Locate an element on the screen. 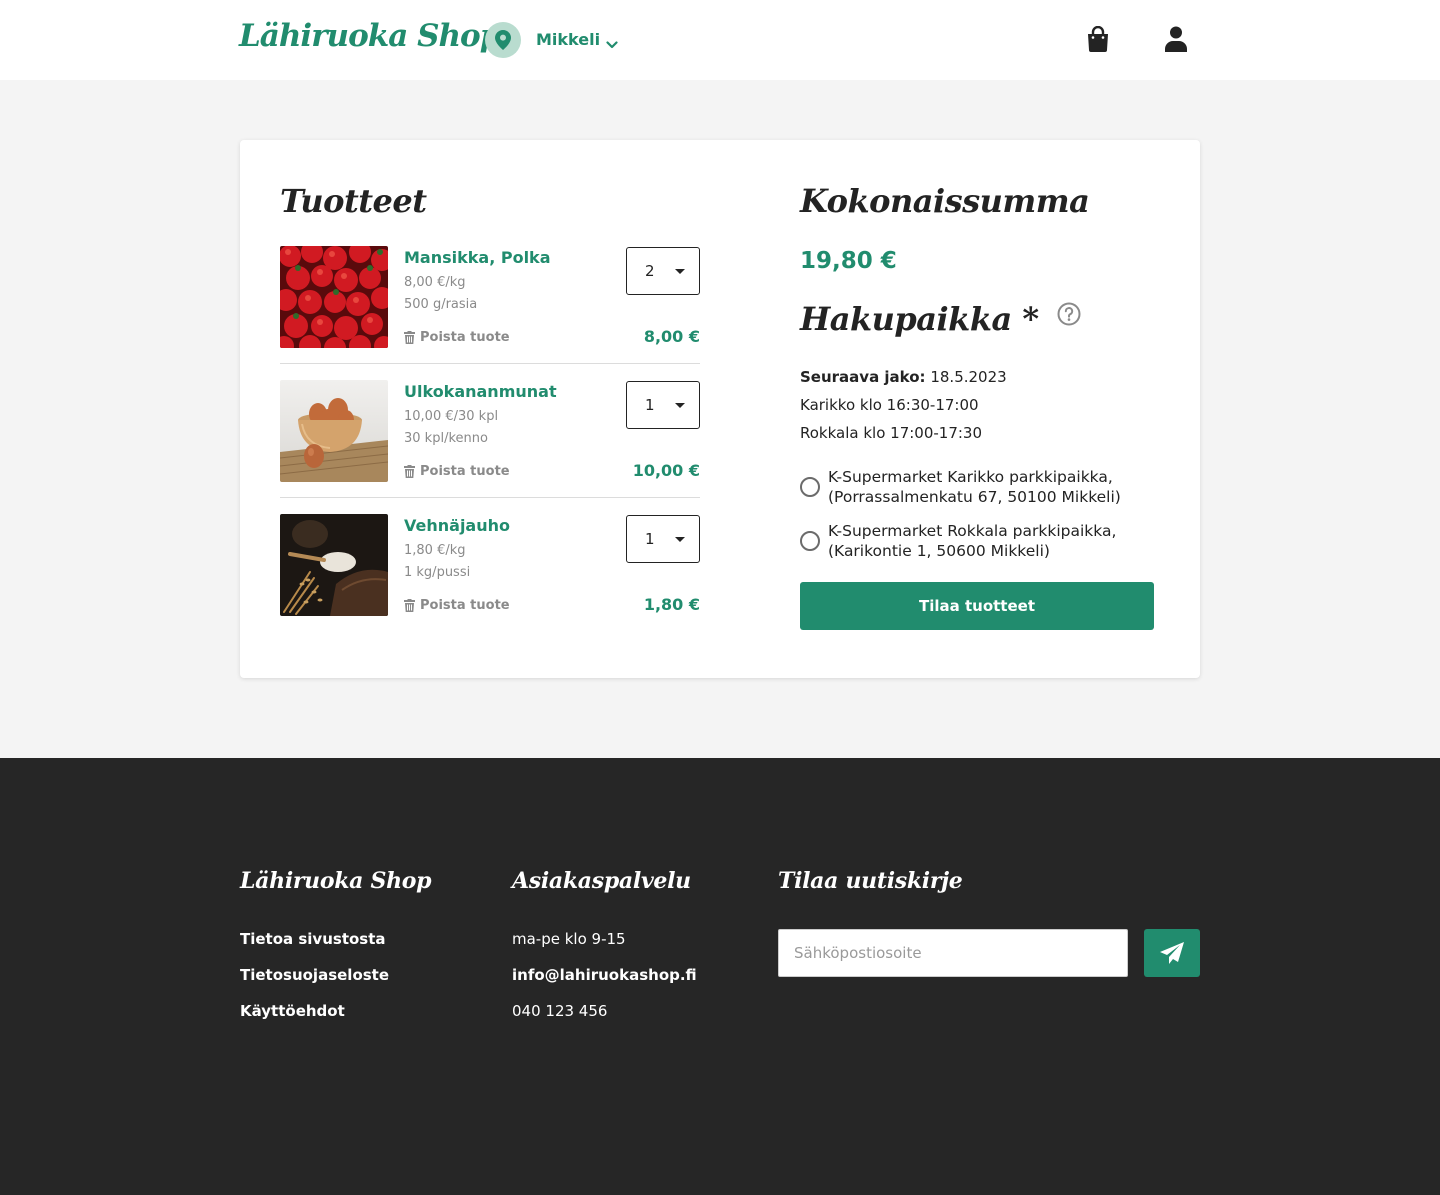 This screenshot has height=1195, width=1440. product-image-strawberries is located at coordinates (334, 297).